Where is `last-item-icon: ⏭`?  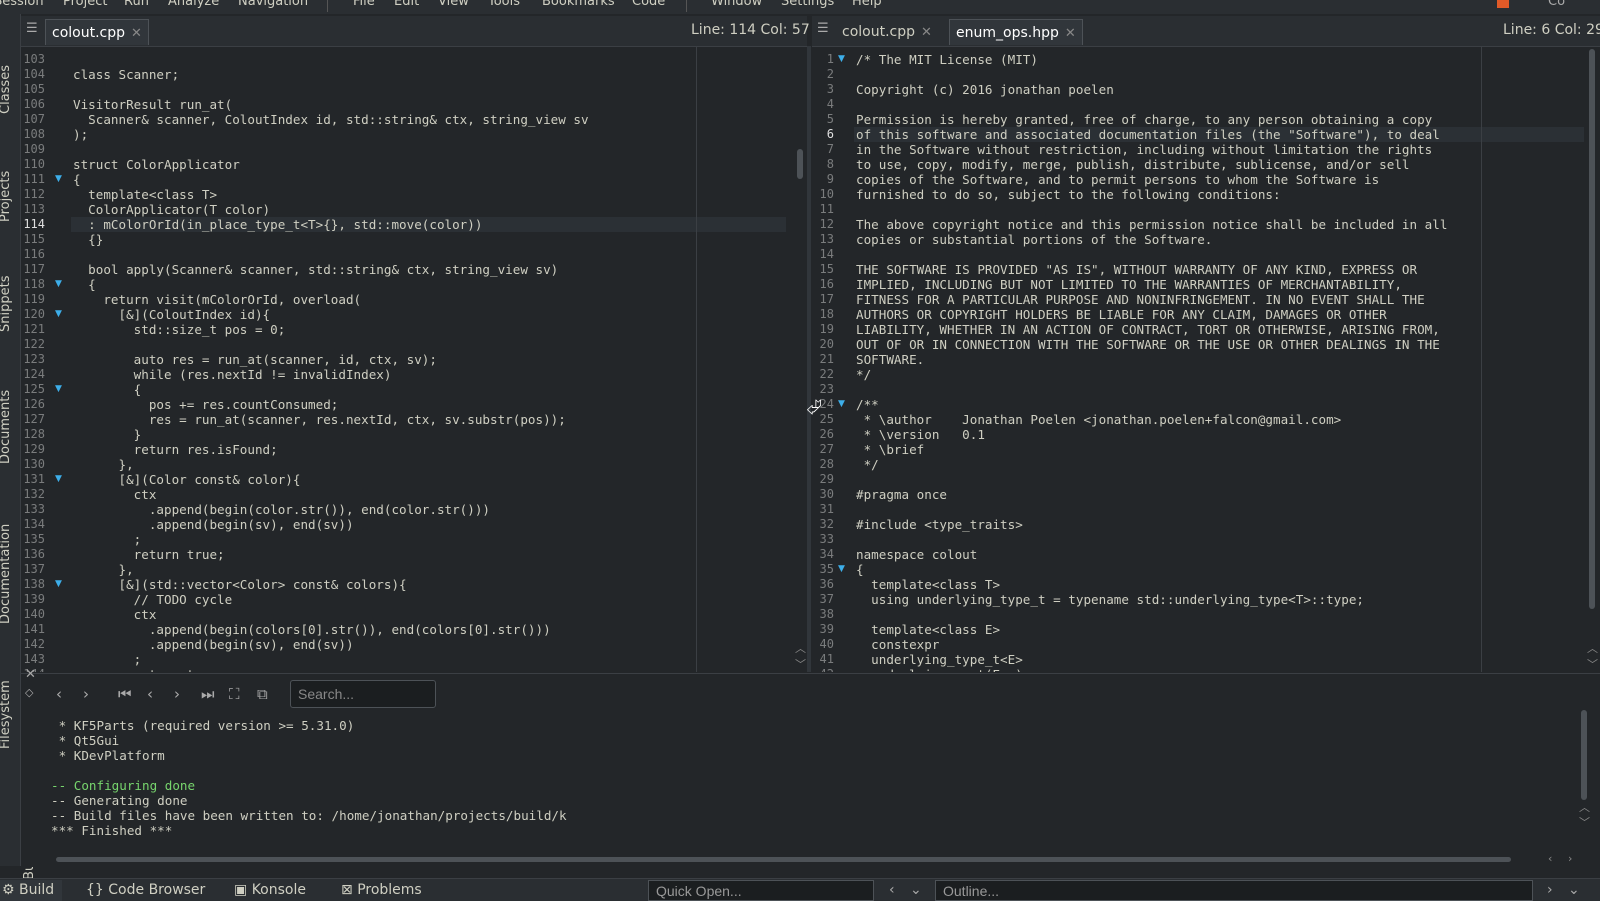
last-item-icon: ⏭ is located at coordinates (208, 694).